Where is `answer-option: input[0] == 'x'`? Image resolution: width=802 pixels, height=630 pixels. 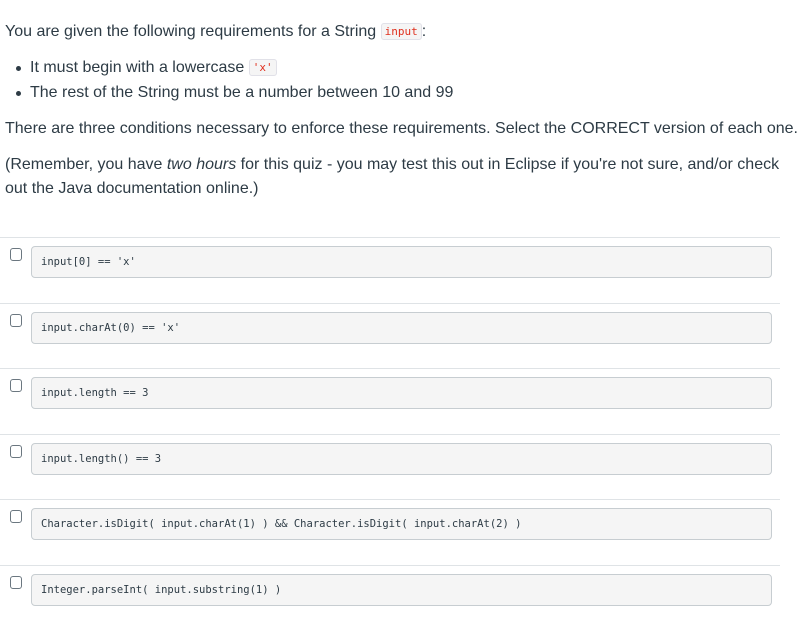
answer-option: input[0] == 'x' is located at coordinates (390, 270).